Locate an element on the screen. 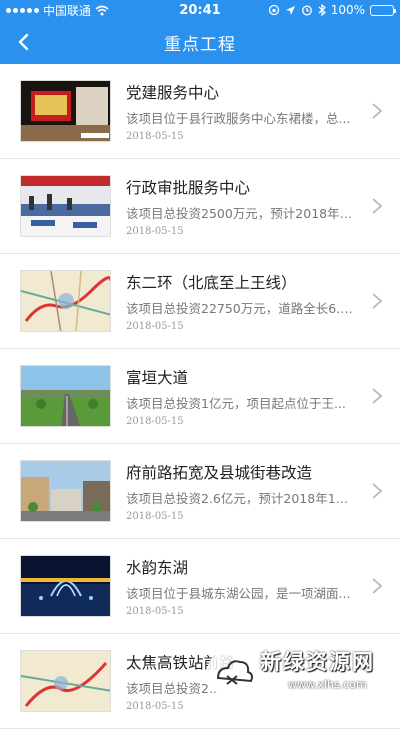 This screenshot has height=729, width=400. item-title: 东二环（北底至上王线） is located at coordinates (246, 282).